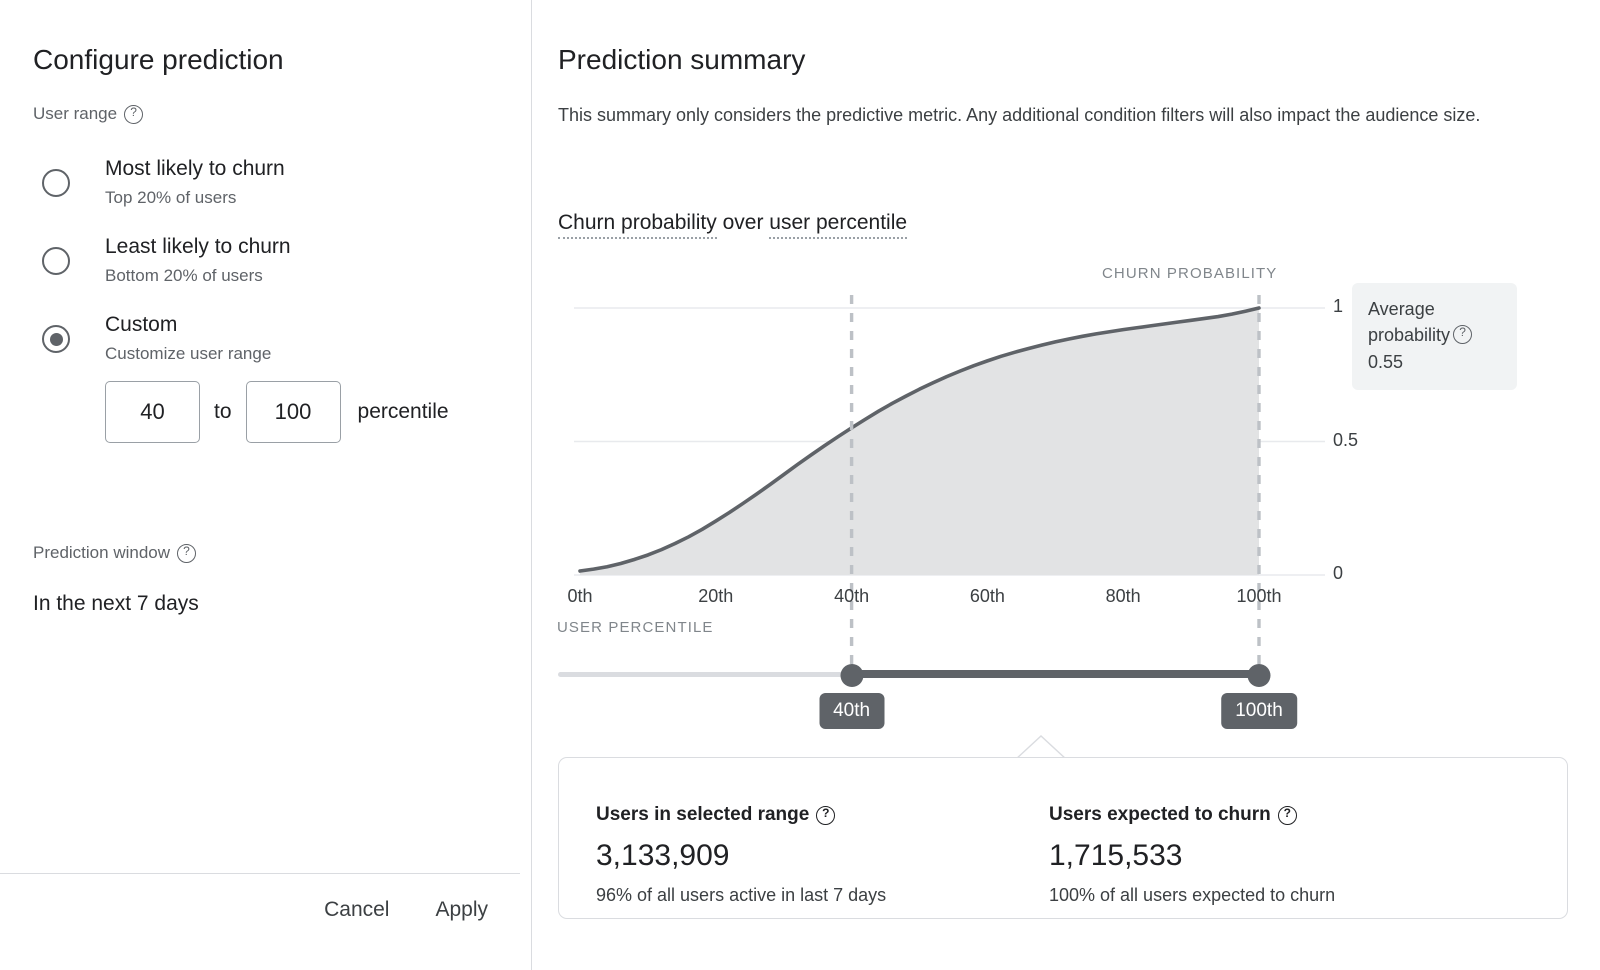 This screenshot has height=970, width=1600. I want to click on footer-divider, so click(260, 873).